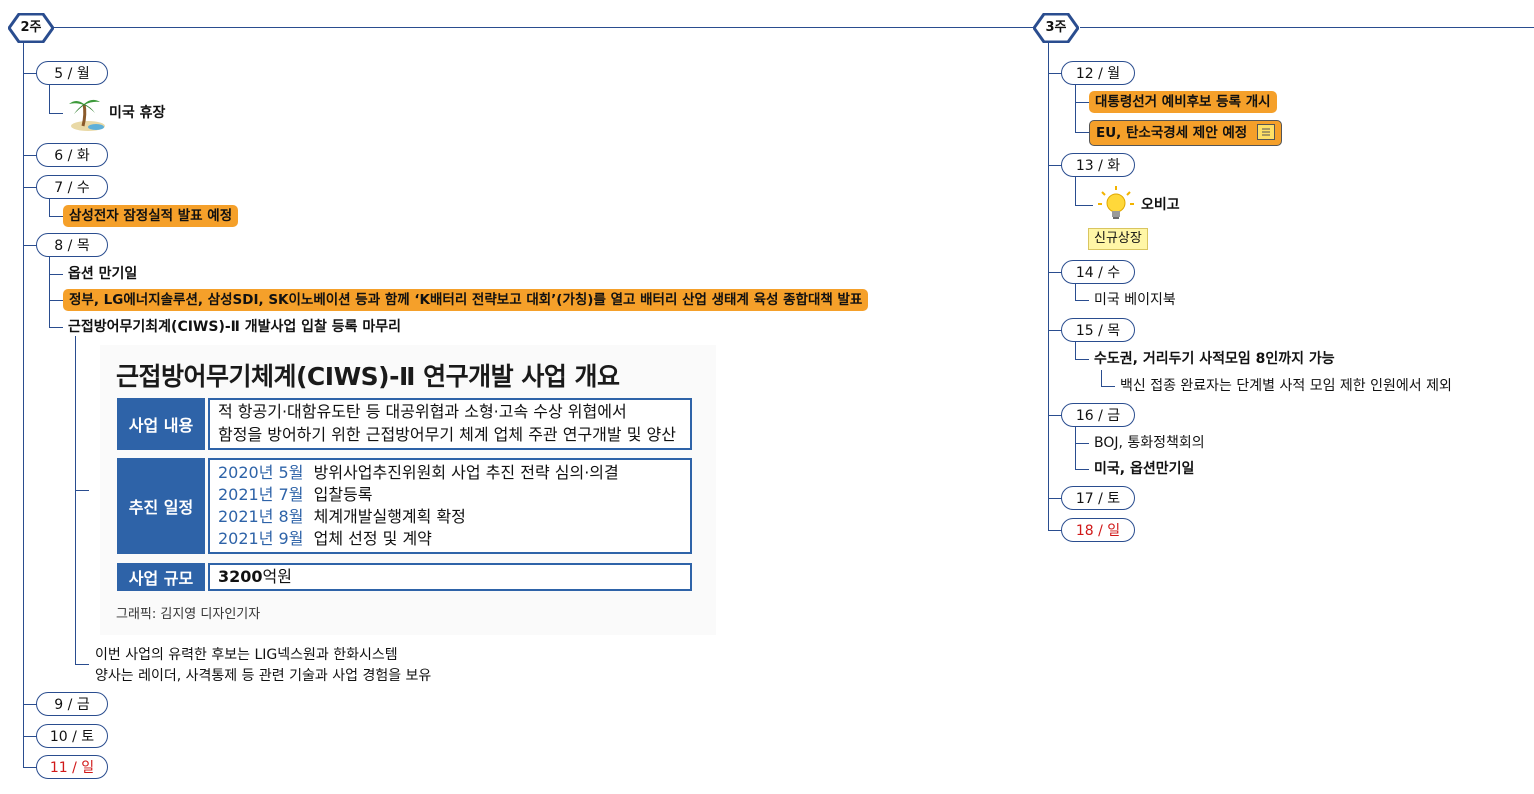 This screenshot has height=794, width=1534. I want to click on ciws-scale-label: 사업 규모, so click(161, 577).